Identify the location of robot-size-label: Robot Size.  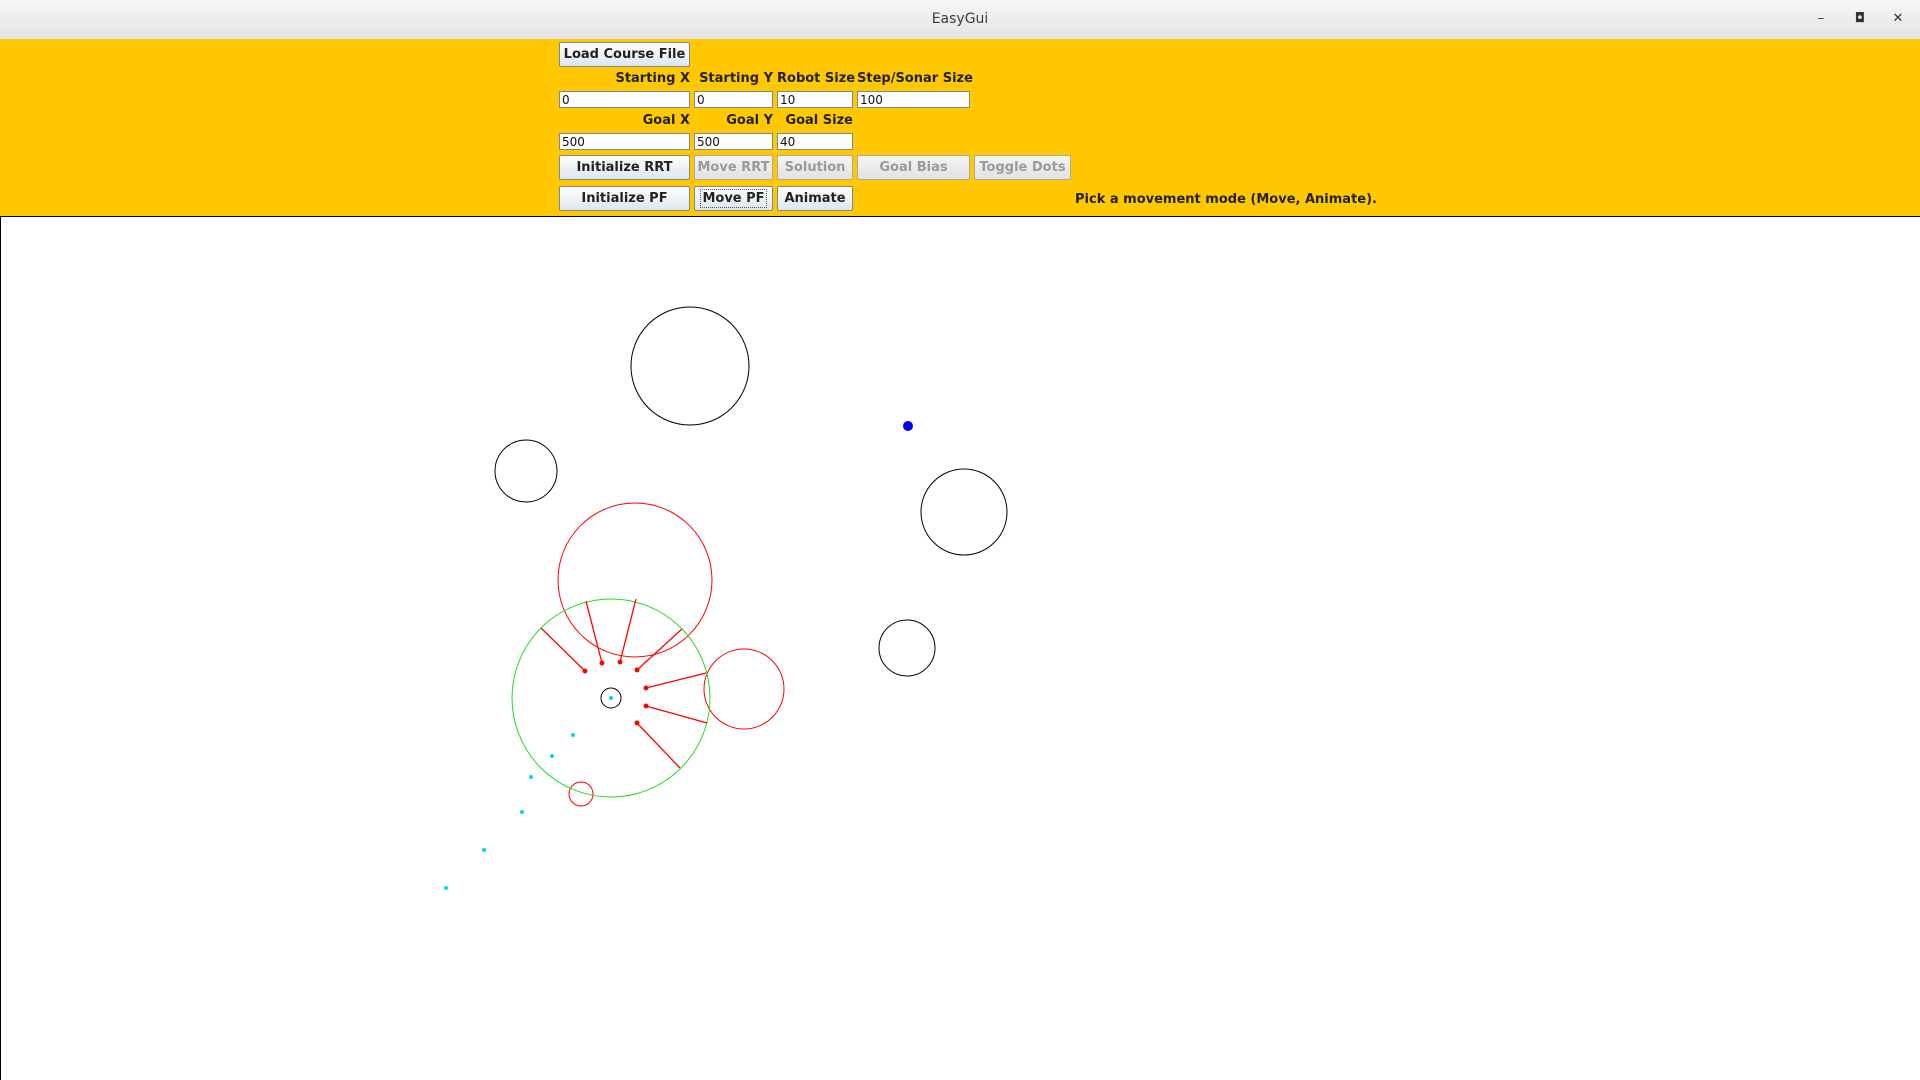
(816, 78).